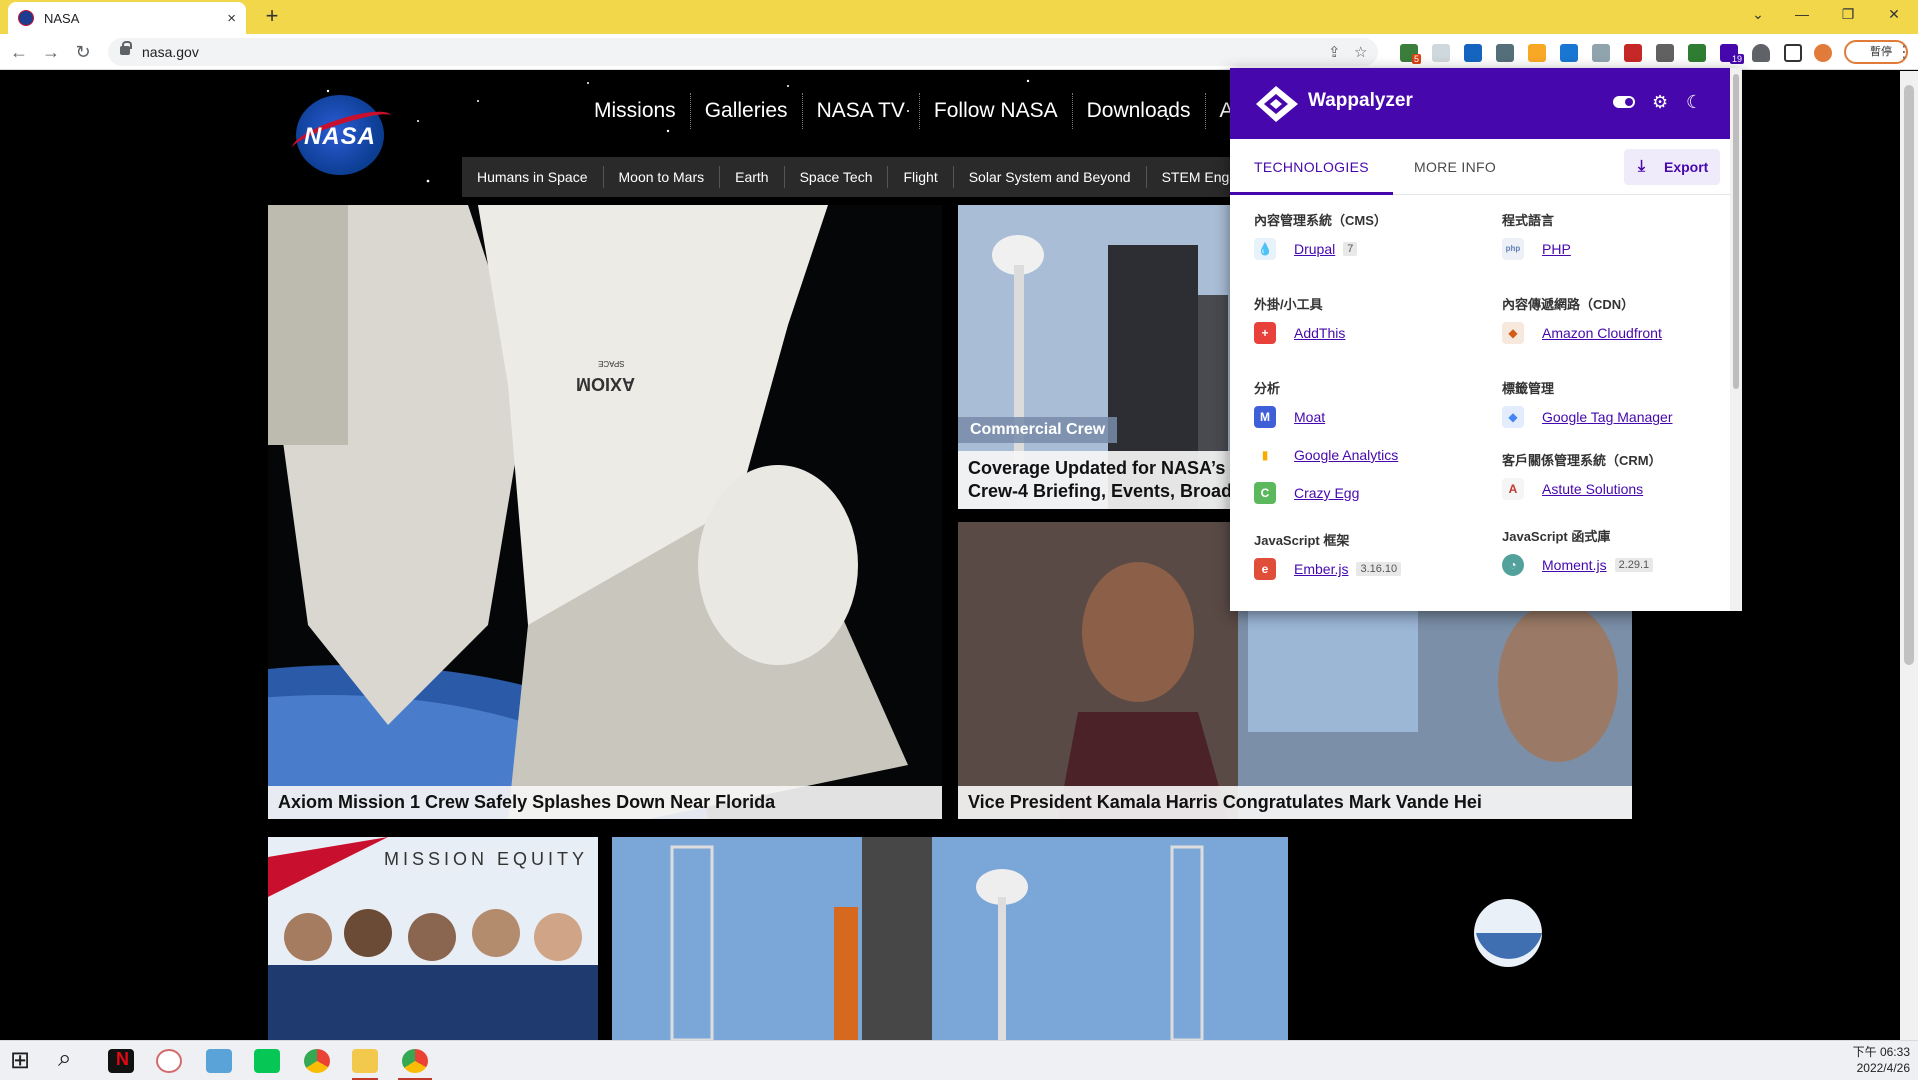 The width and height of the screenshot is (1918, 1080). What do you see at coordinates (1486, 103) in the screenshot?
I see `wappalyzer-header: Wappalyzer ⚙ ☾` at bounding box center [1486, 103].